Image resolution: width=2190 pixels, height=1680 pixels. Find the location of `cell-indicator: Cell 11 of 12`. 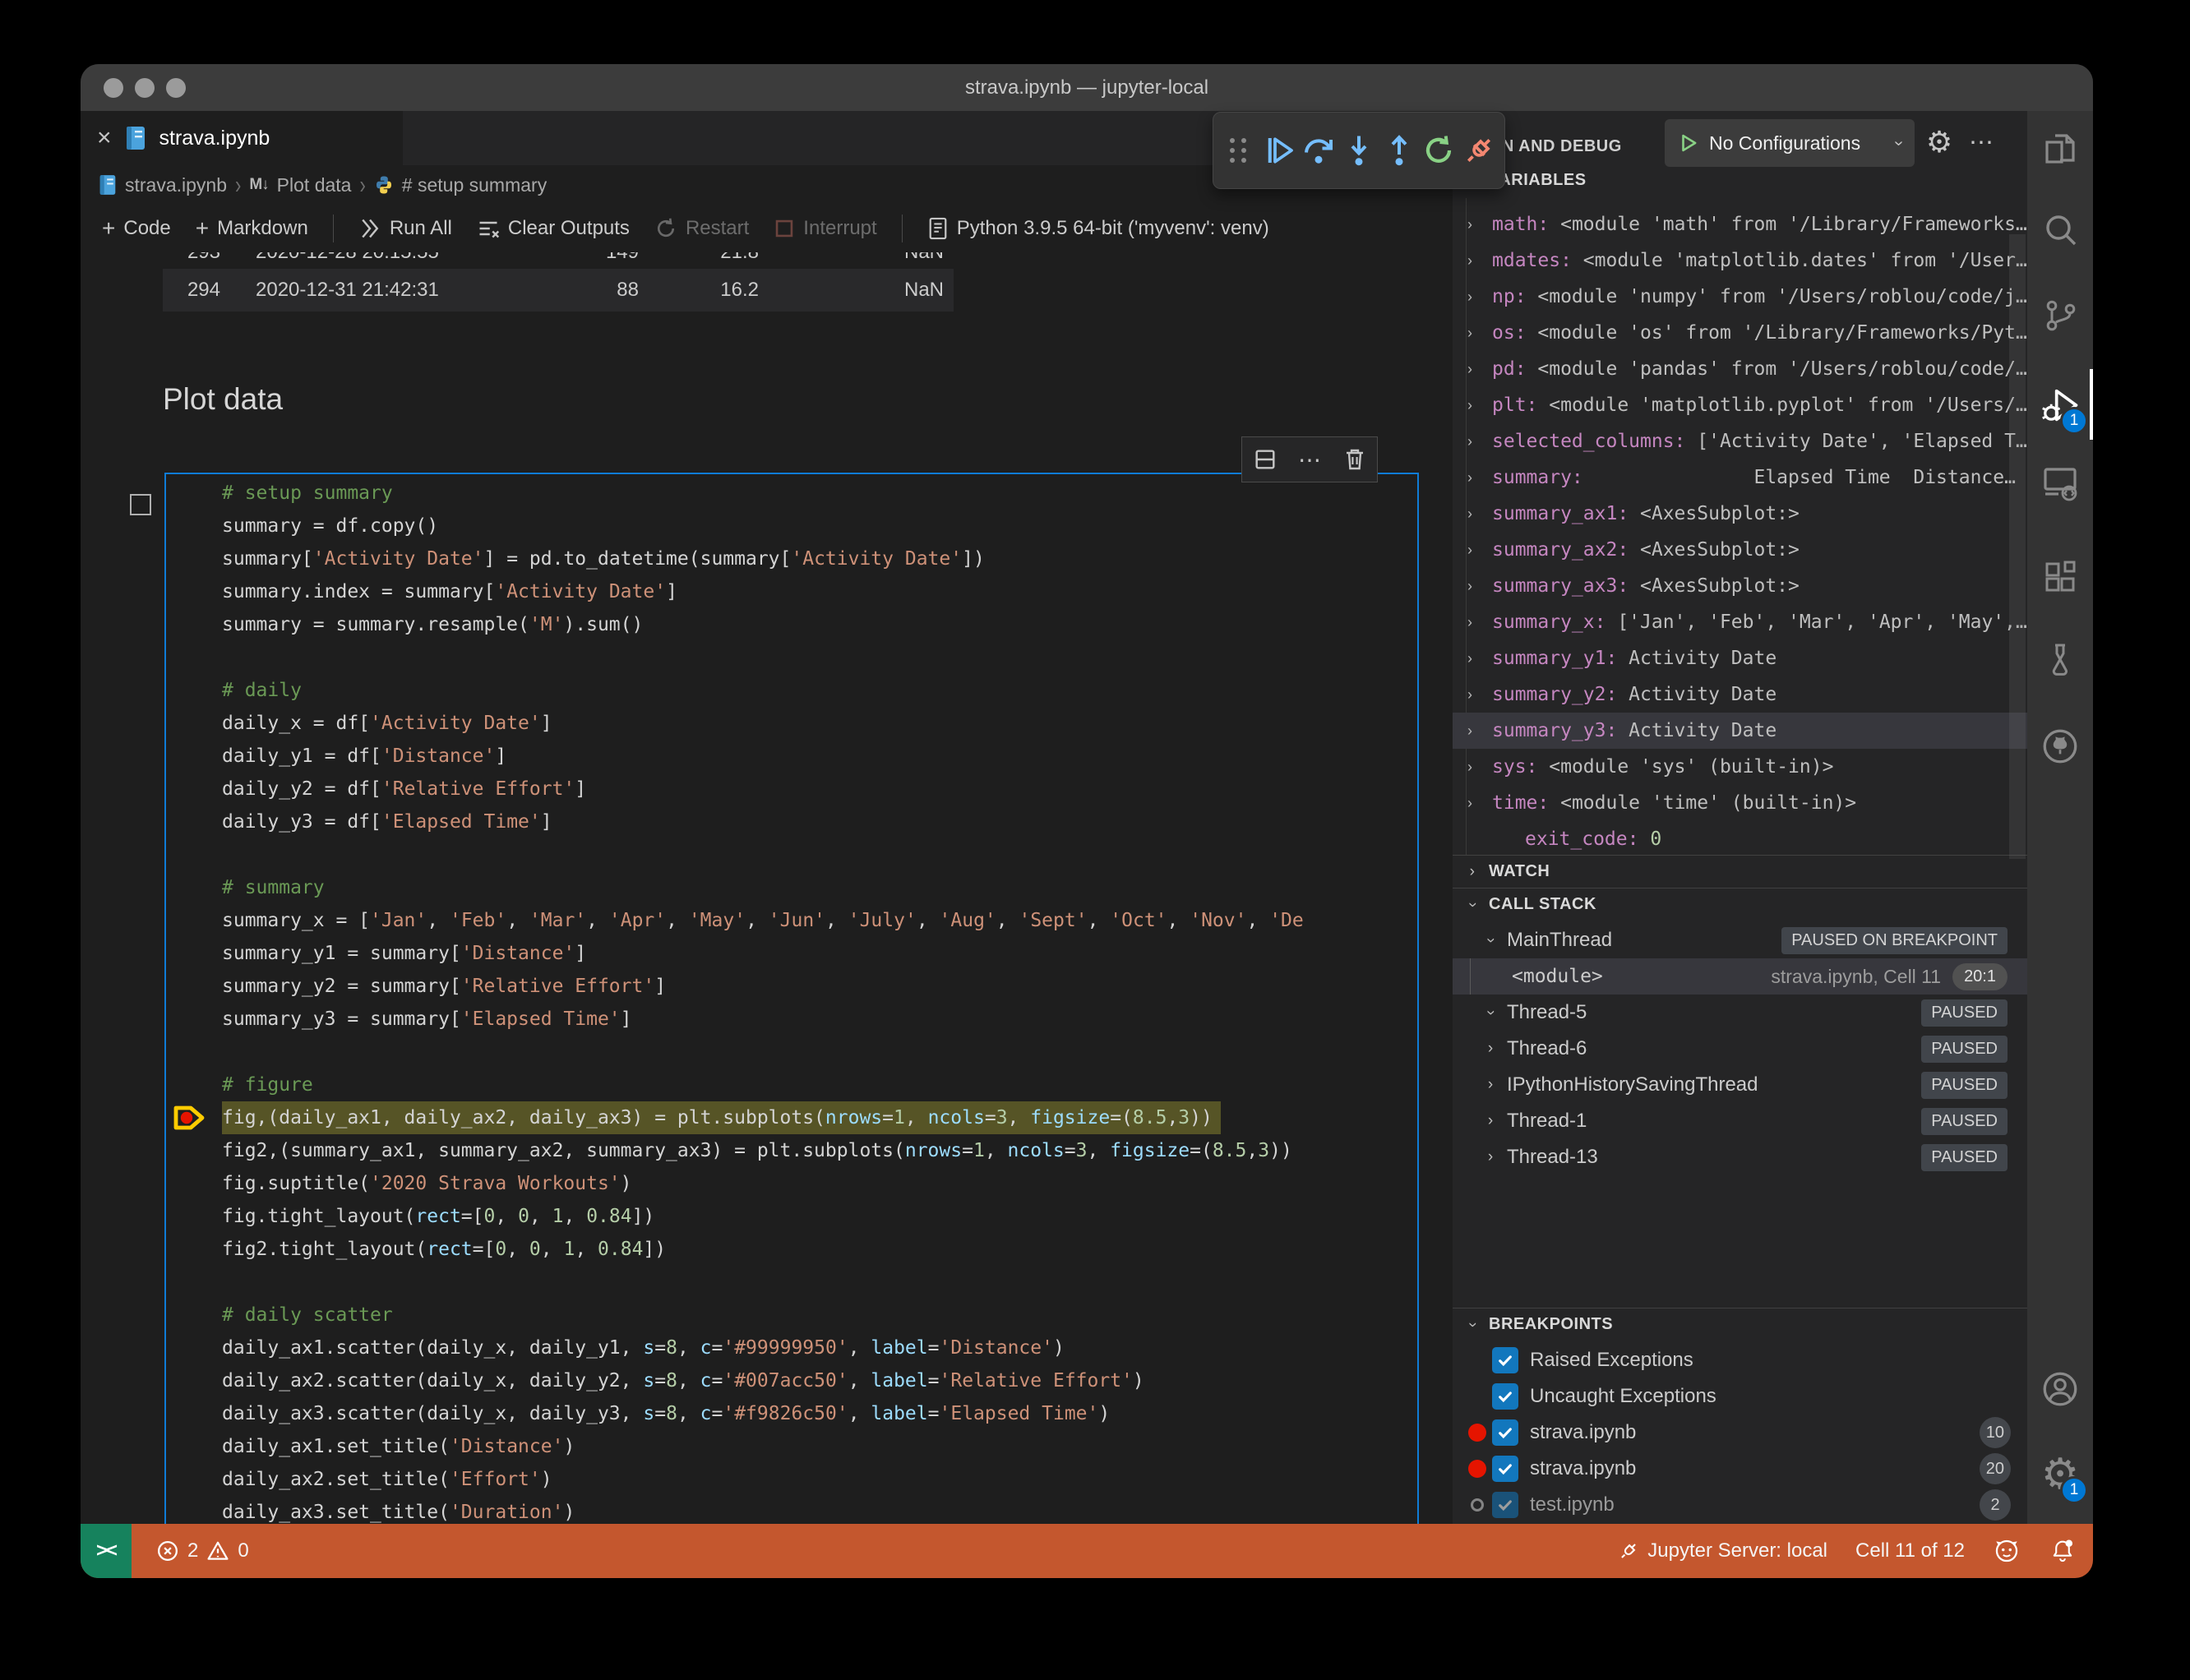

cell-indicator: Cell 11 of 12 is located at coordinates (1910, 1550).